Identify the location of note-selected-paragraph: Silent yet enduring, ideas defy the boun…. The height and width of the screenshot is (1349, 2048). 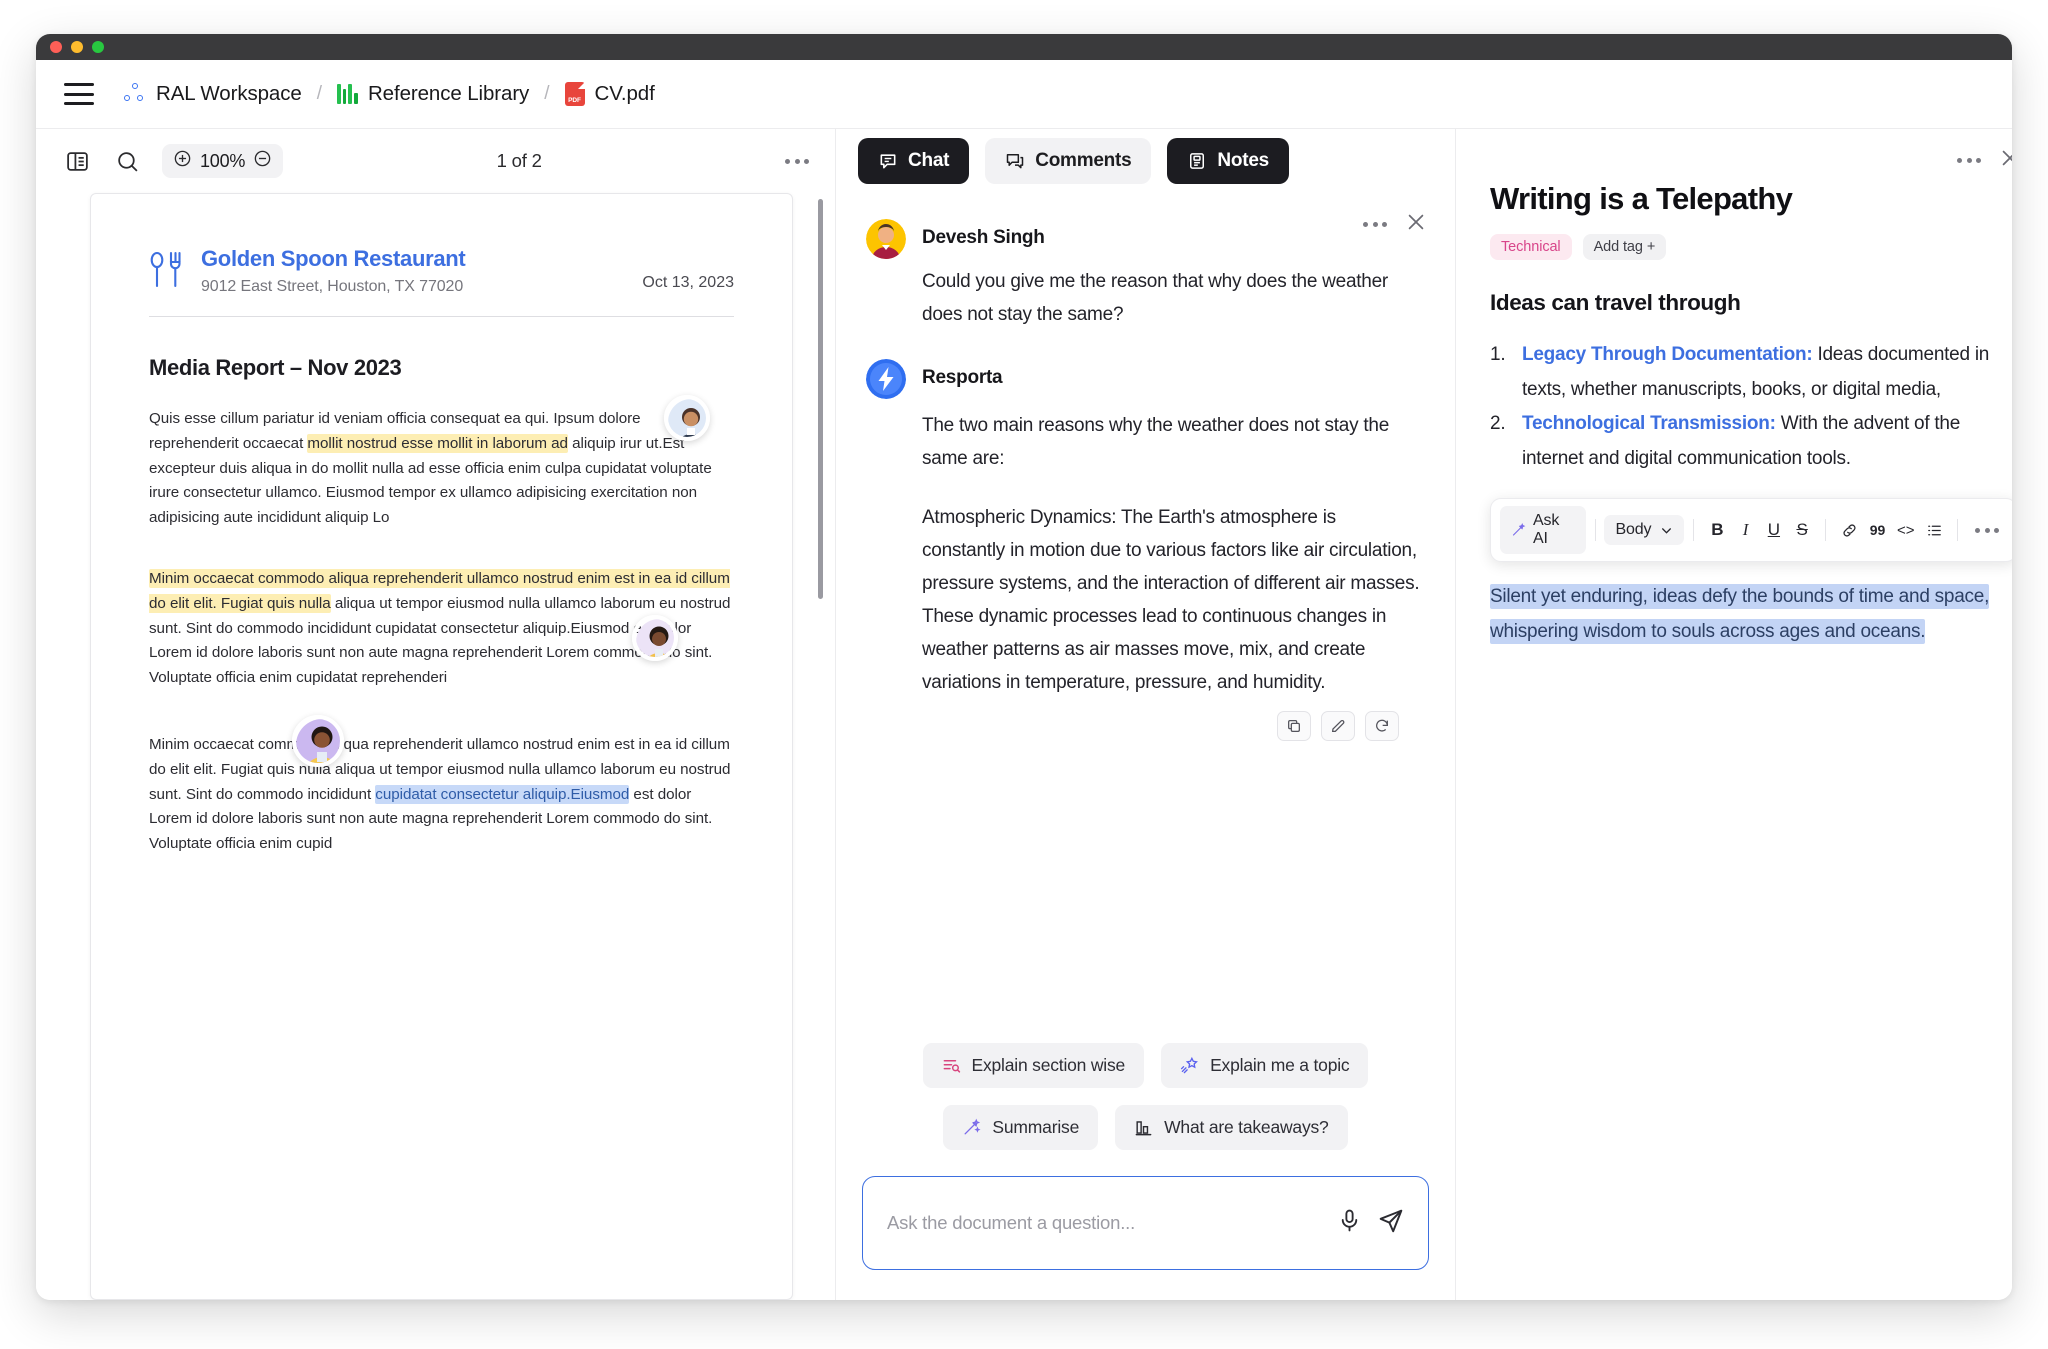
(1751, 614).